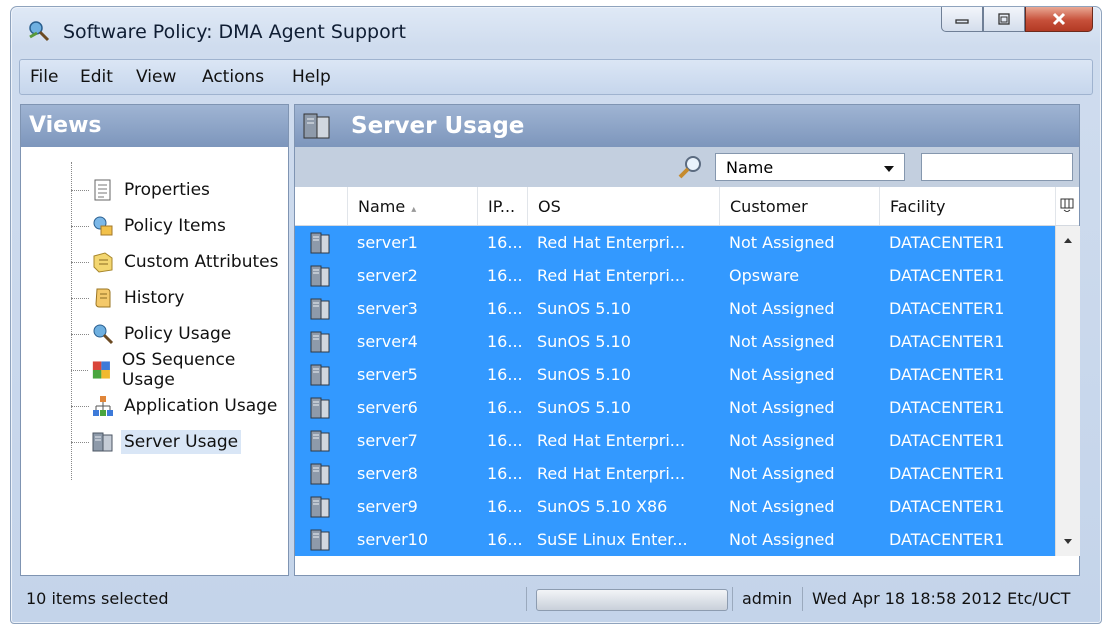 This screenshot has width=1113, height=632. Describe the element at coordinates (154, 298) in the screenshot. I see `view-item-label: History` at that location.